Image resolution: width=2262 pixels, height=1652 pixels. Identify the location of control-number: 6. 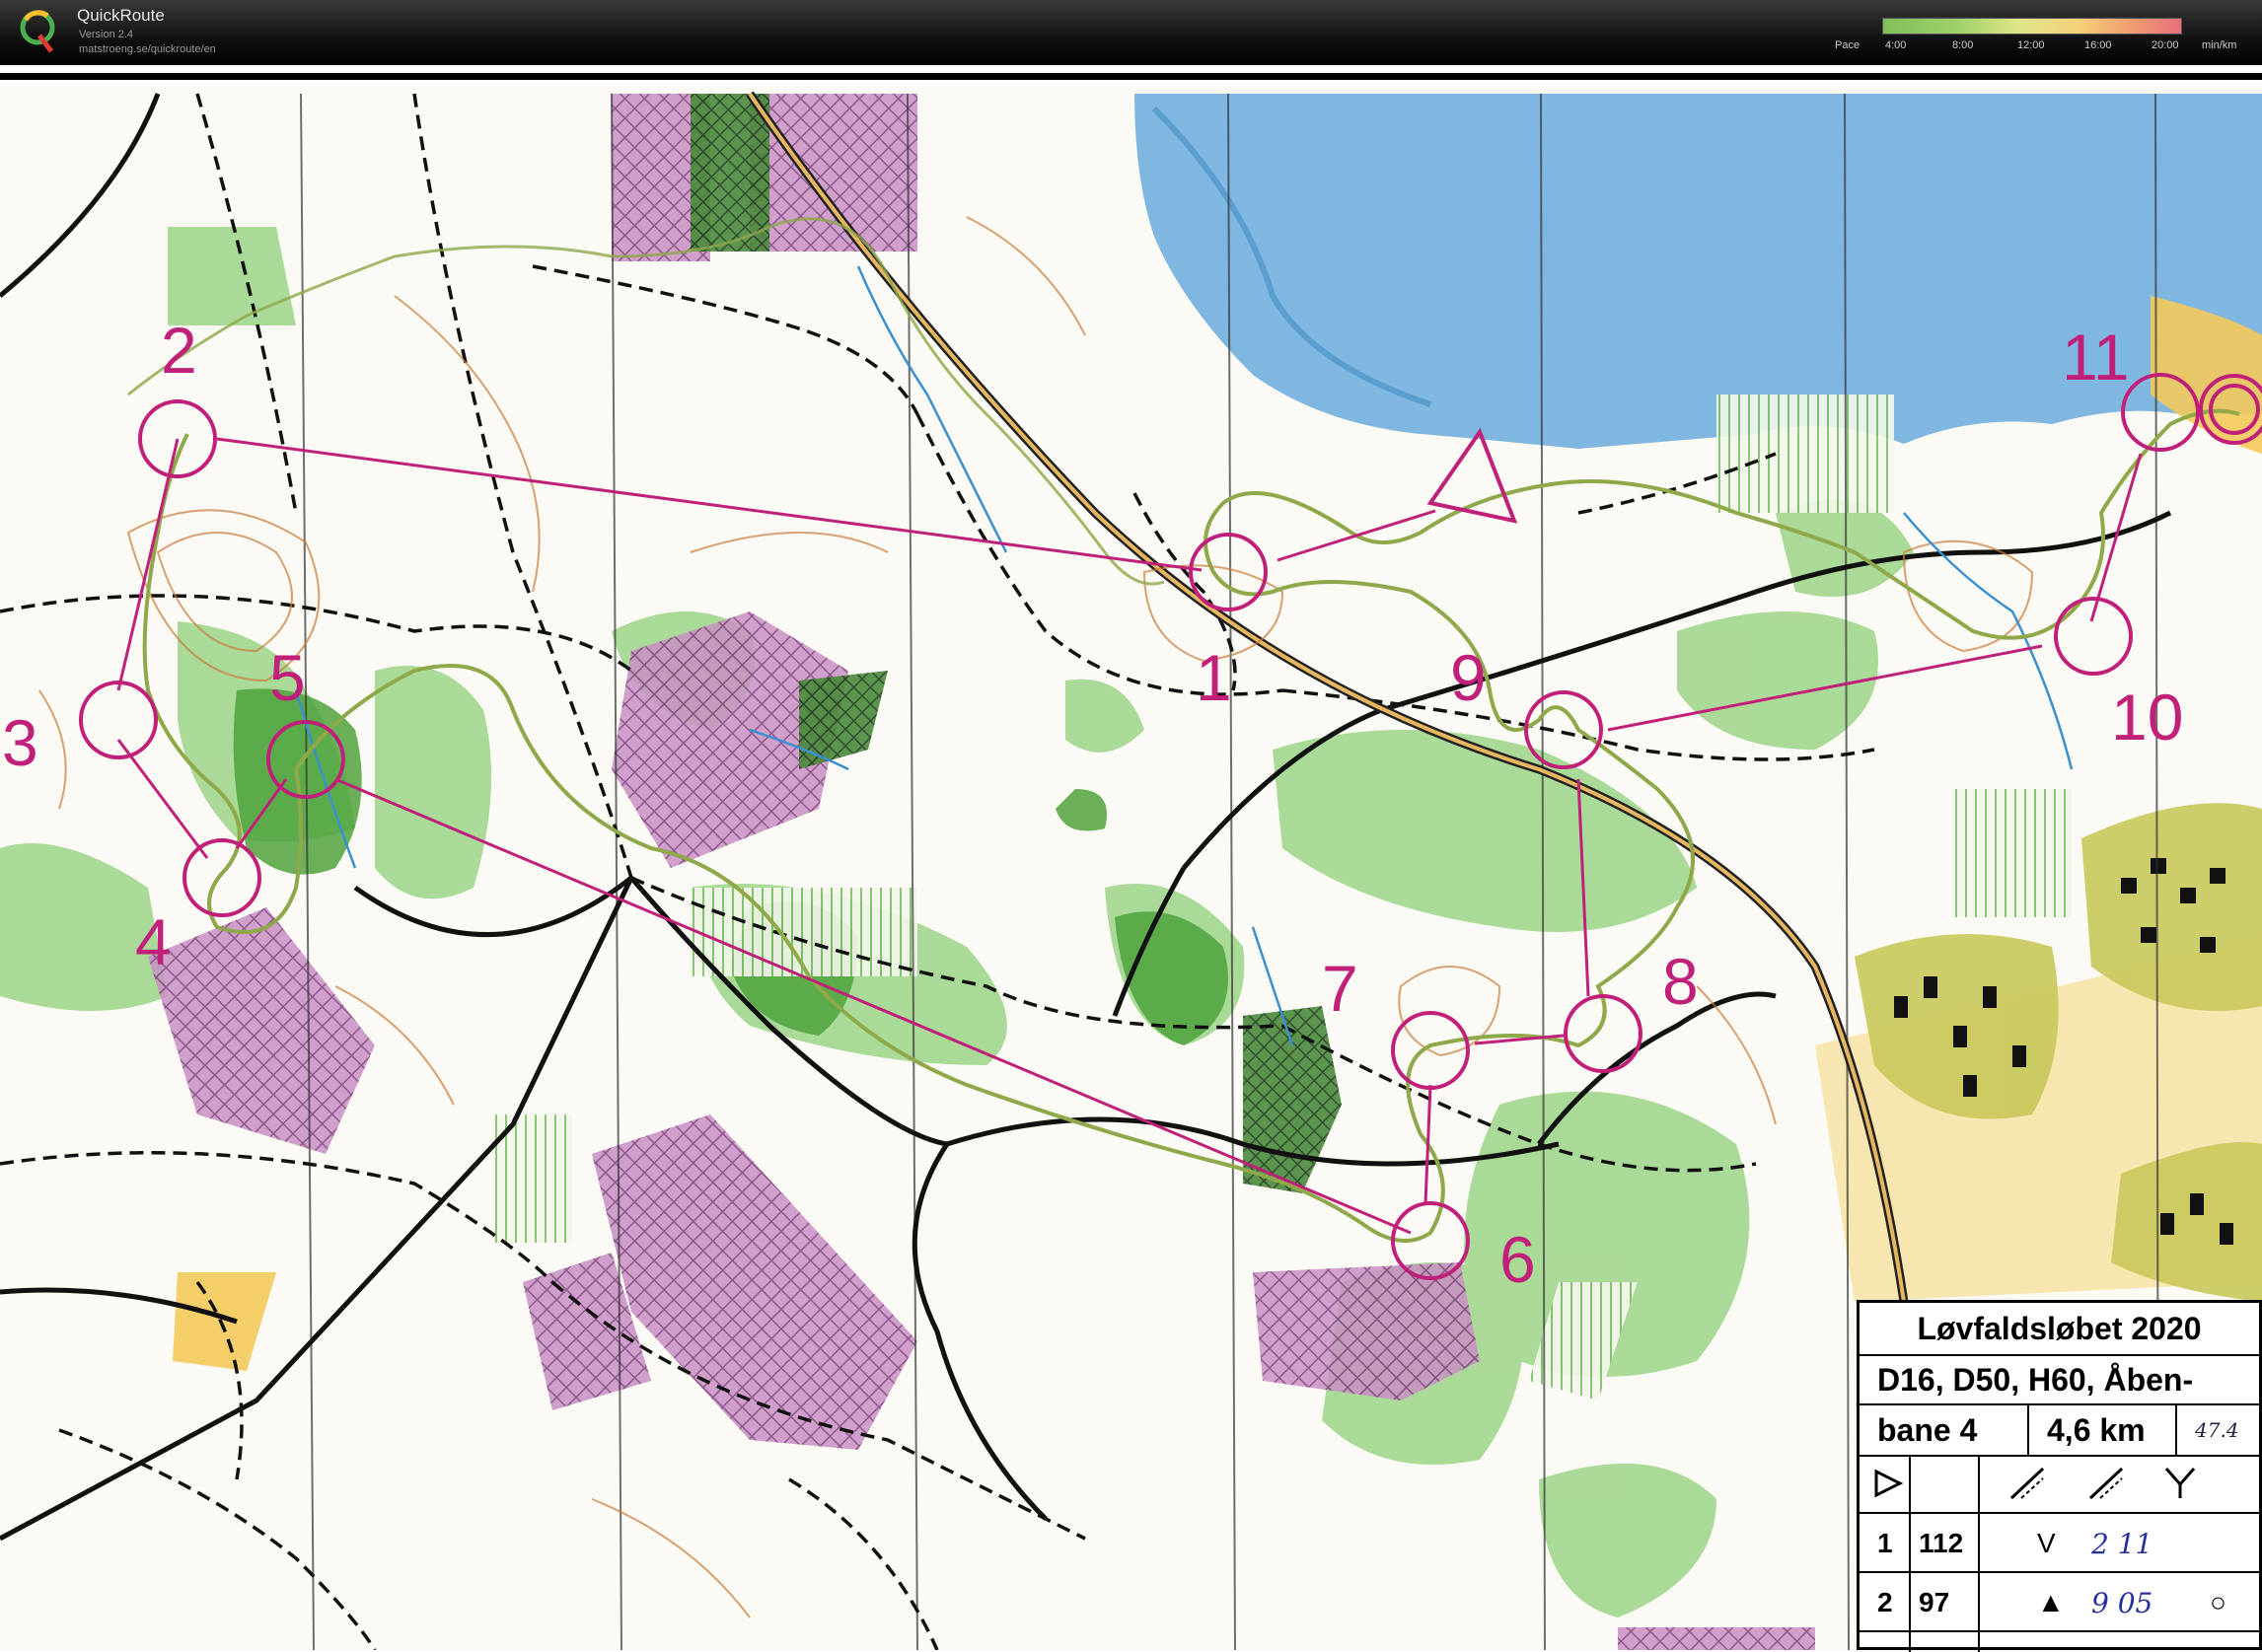
(1517, 1260).